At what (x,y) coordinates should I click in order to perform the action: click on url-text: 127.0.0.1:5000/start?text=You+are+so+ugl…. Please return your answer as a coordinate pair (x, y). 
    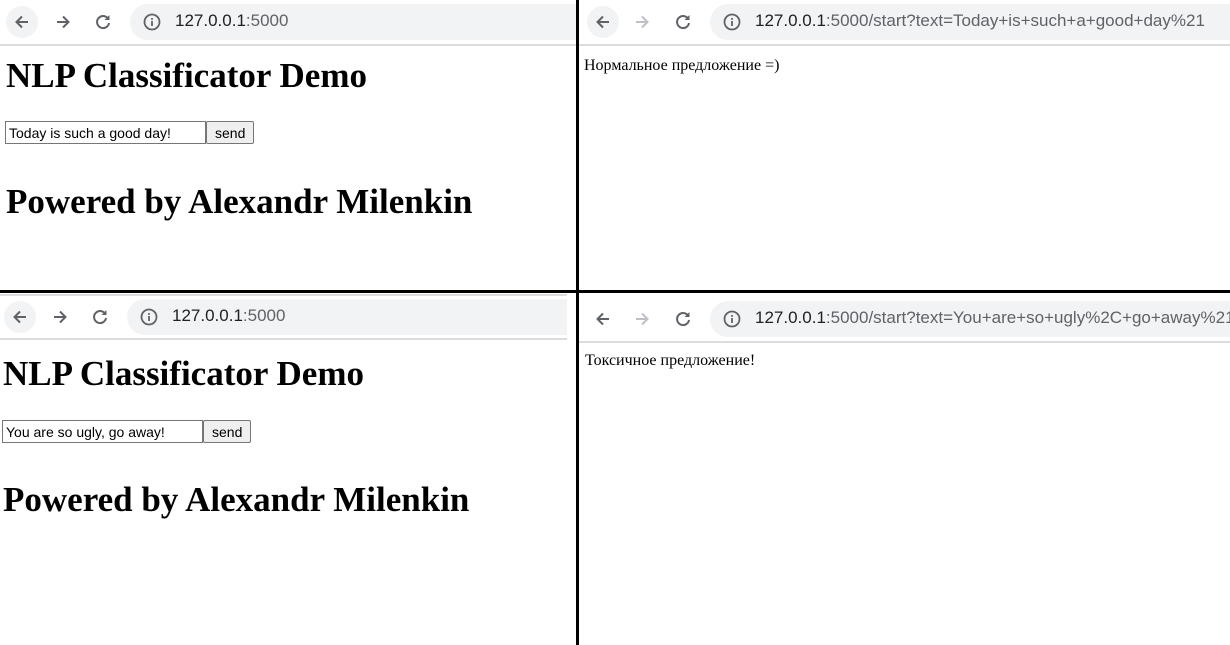
    Looking at the image, I should click on (992, 317).